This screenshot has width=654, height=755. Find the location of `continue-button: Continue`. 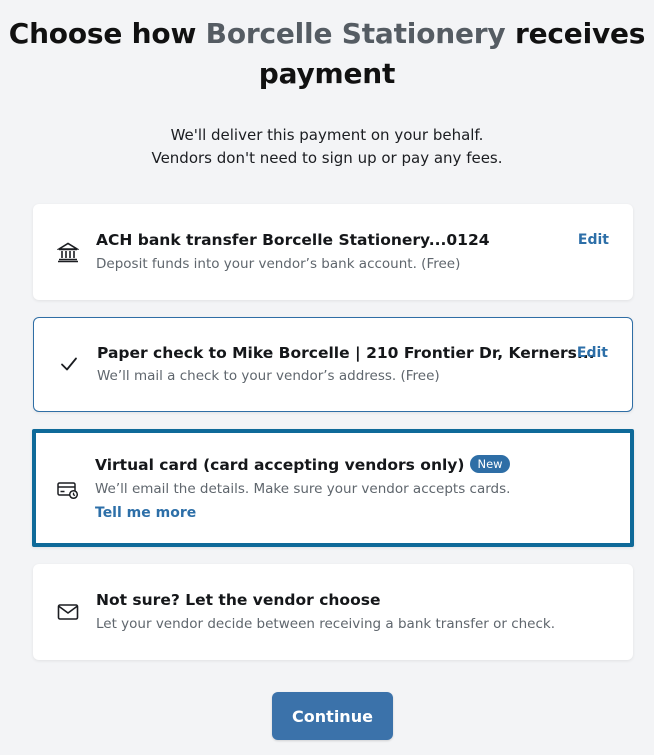

continue-button: Continue is located at coordinates (332, 716).